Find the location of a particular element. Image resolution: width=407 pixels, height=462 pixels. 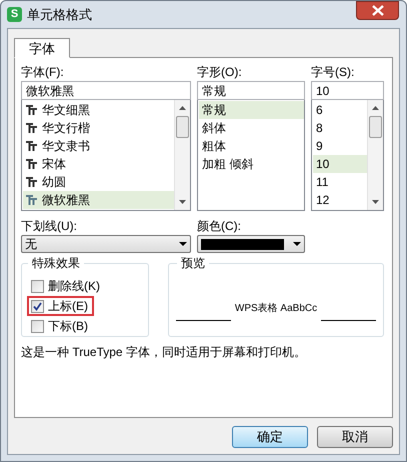

close-icon is located at coordinates (378, 10).